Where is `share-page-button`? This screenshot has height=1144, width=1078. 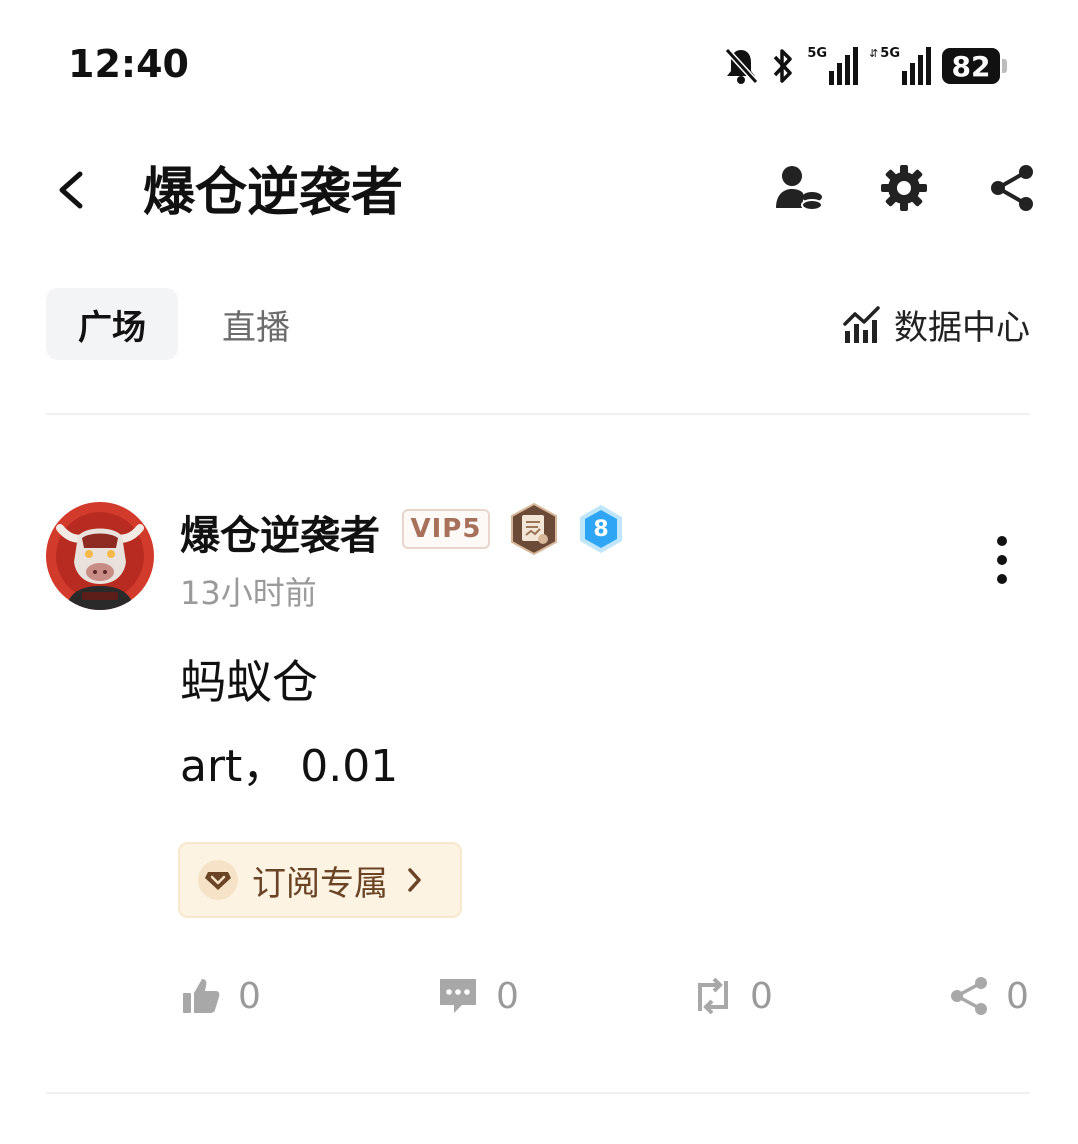
share-page-button is located at coordinates (1012, 188).